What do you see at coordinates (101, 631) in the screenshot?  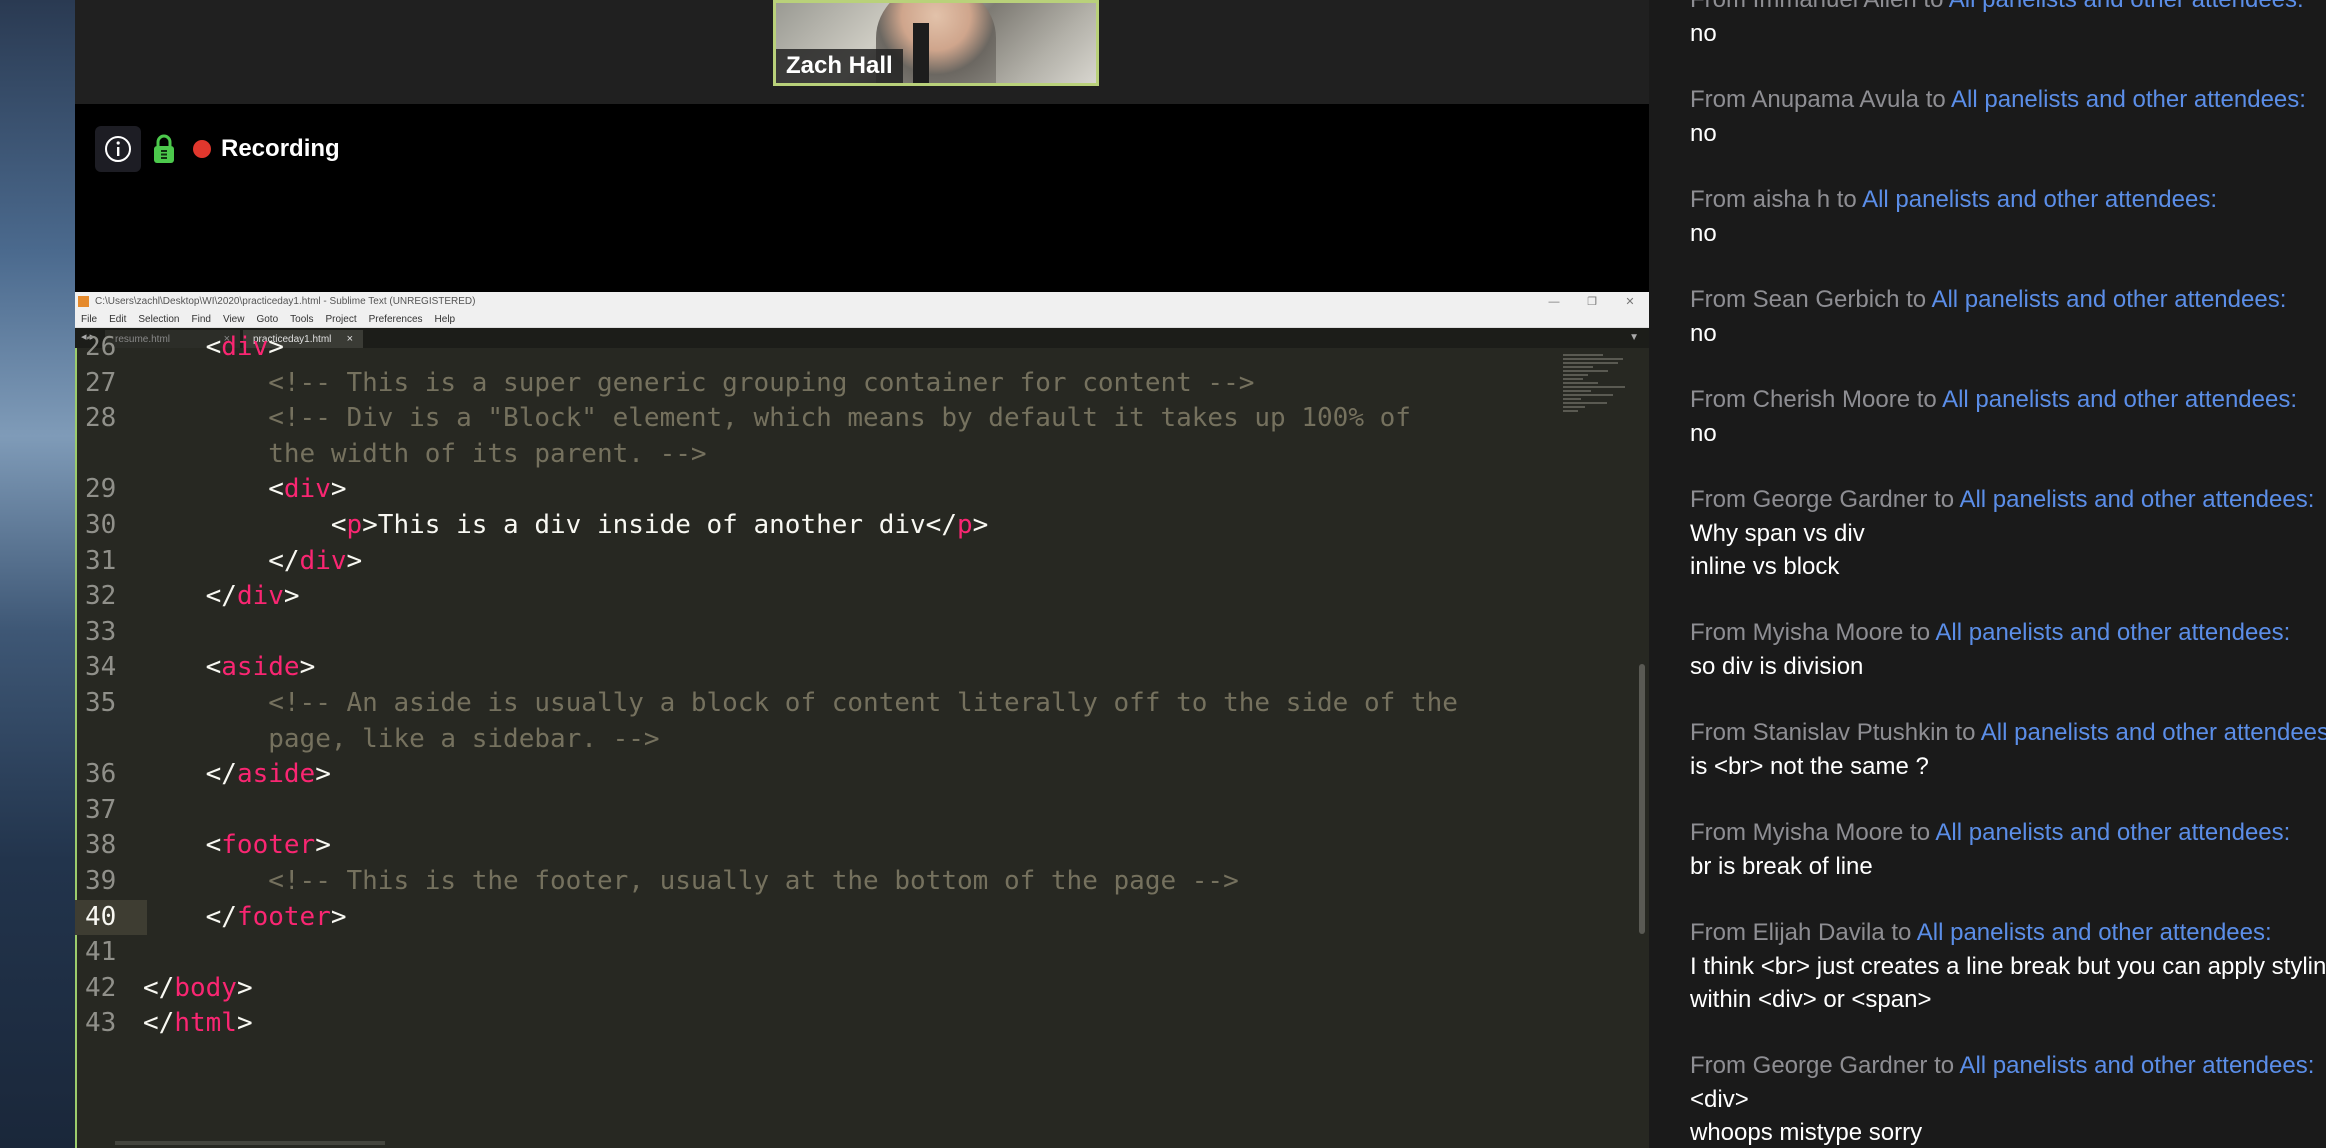 I see `line-number: 33` at bounding box center [101, 631].